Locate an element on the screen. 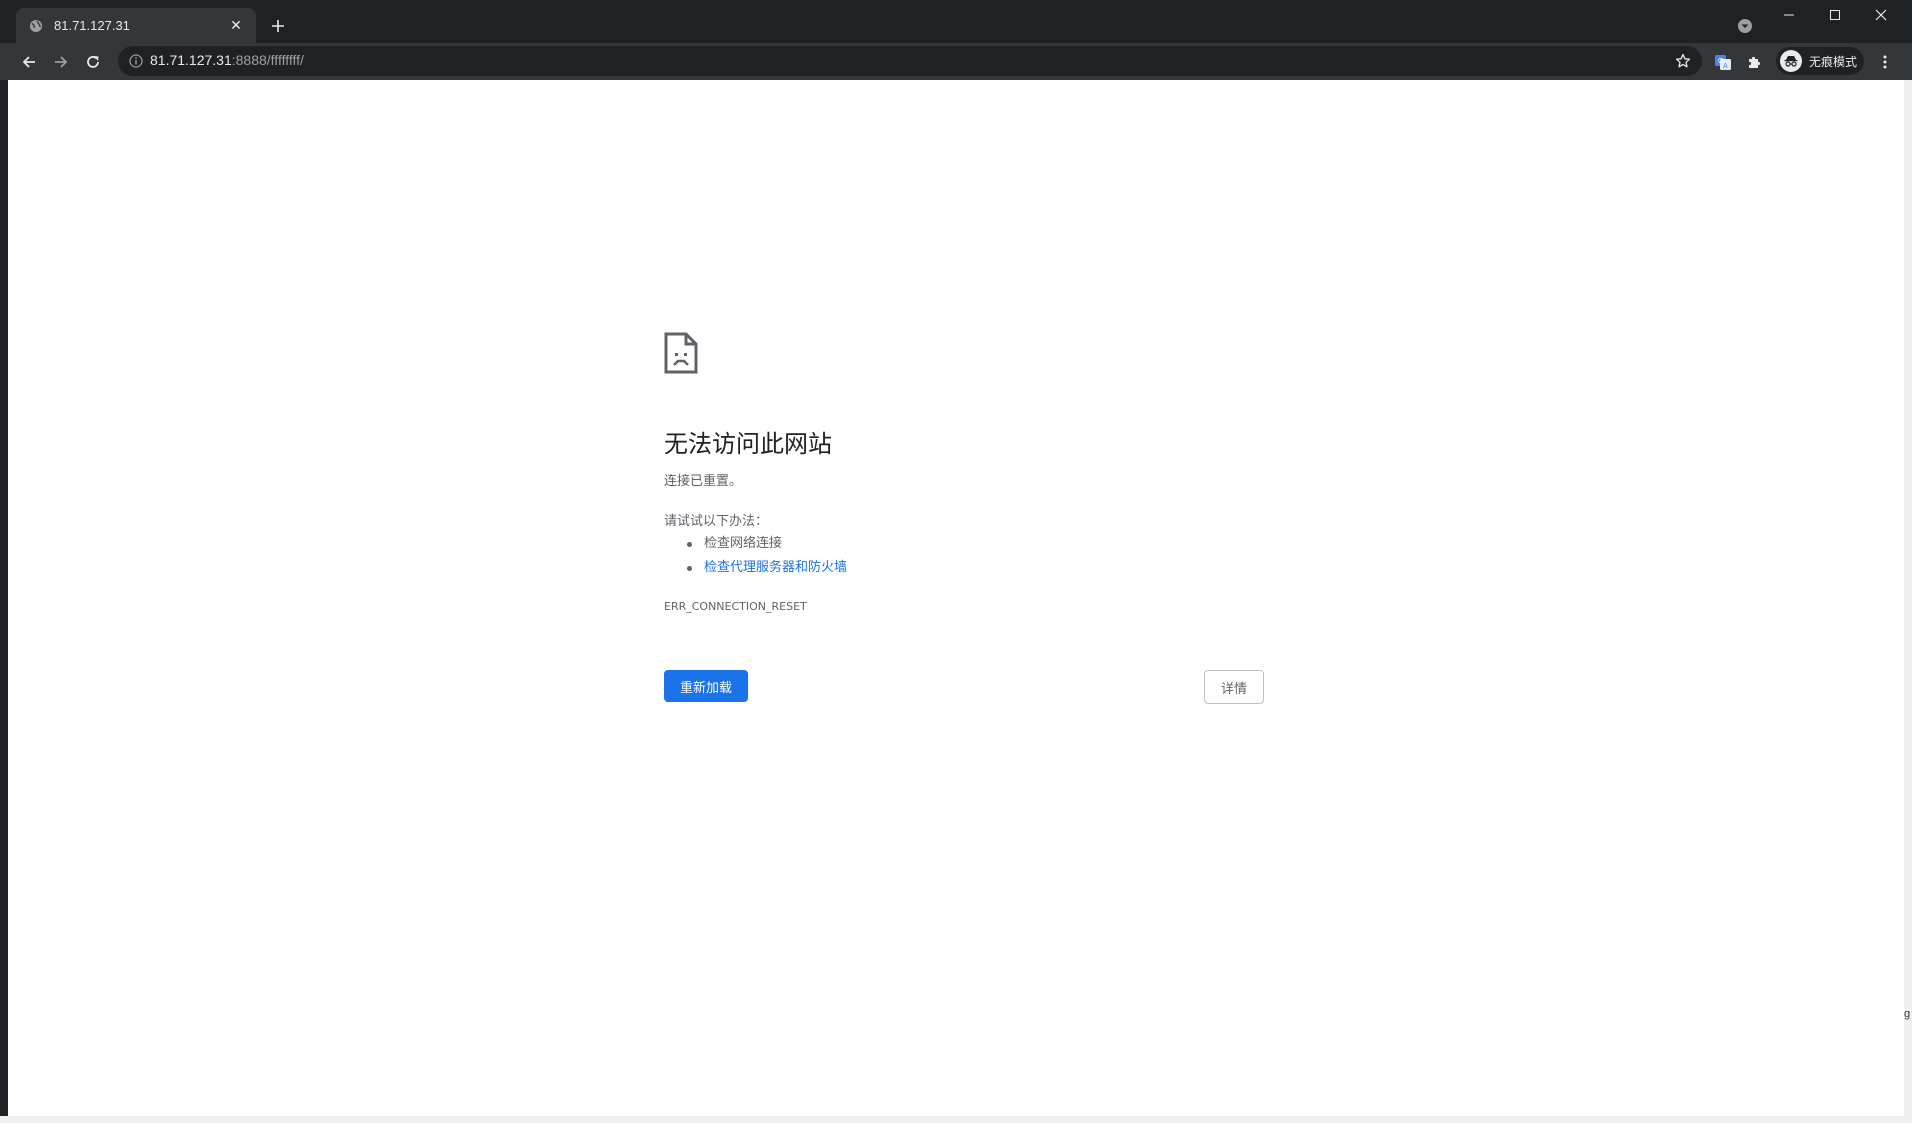 Image resolution: width=1912 pixels, height=1123 pixels. sad-document-icon is located at coordinates (681, 355).